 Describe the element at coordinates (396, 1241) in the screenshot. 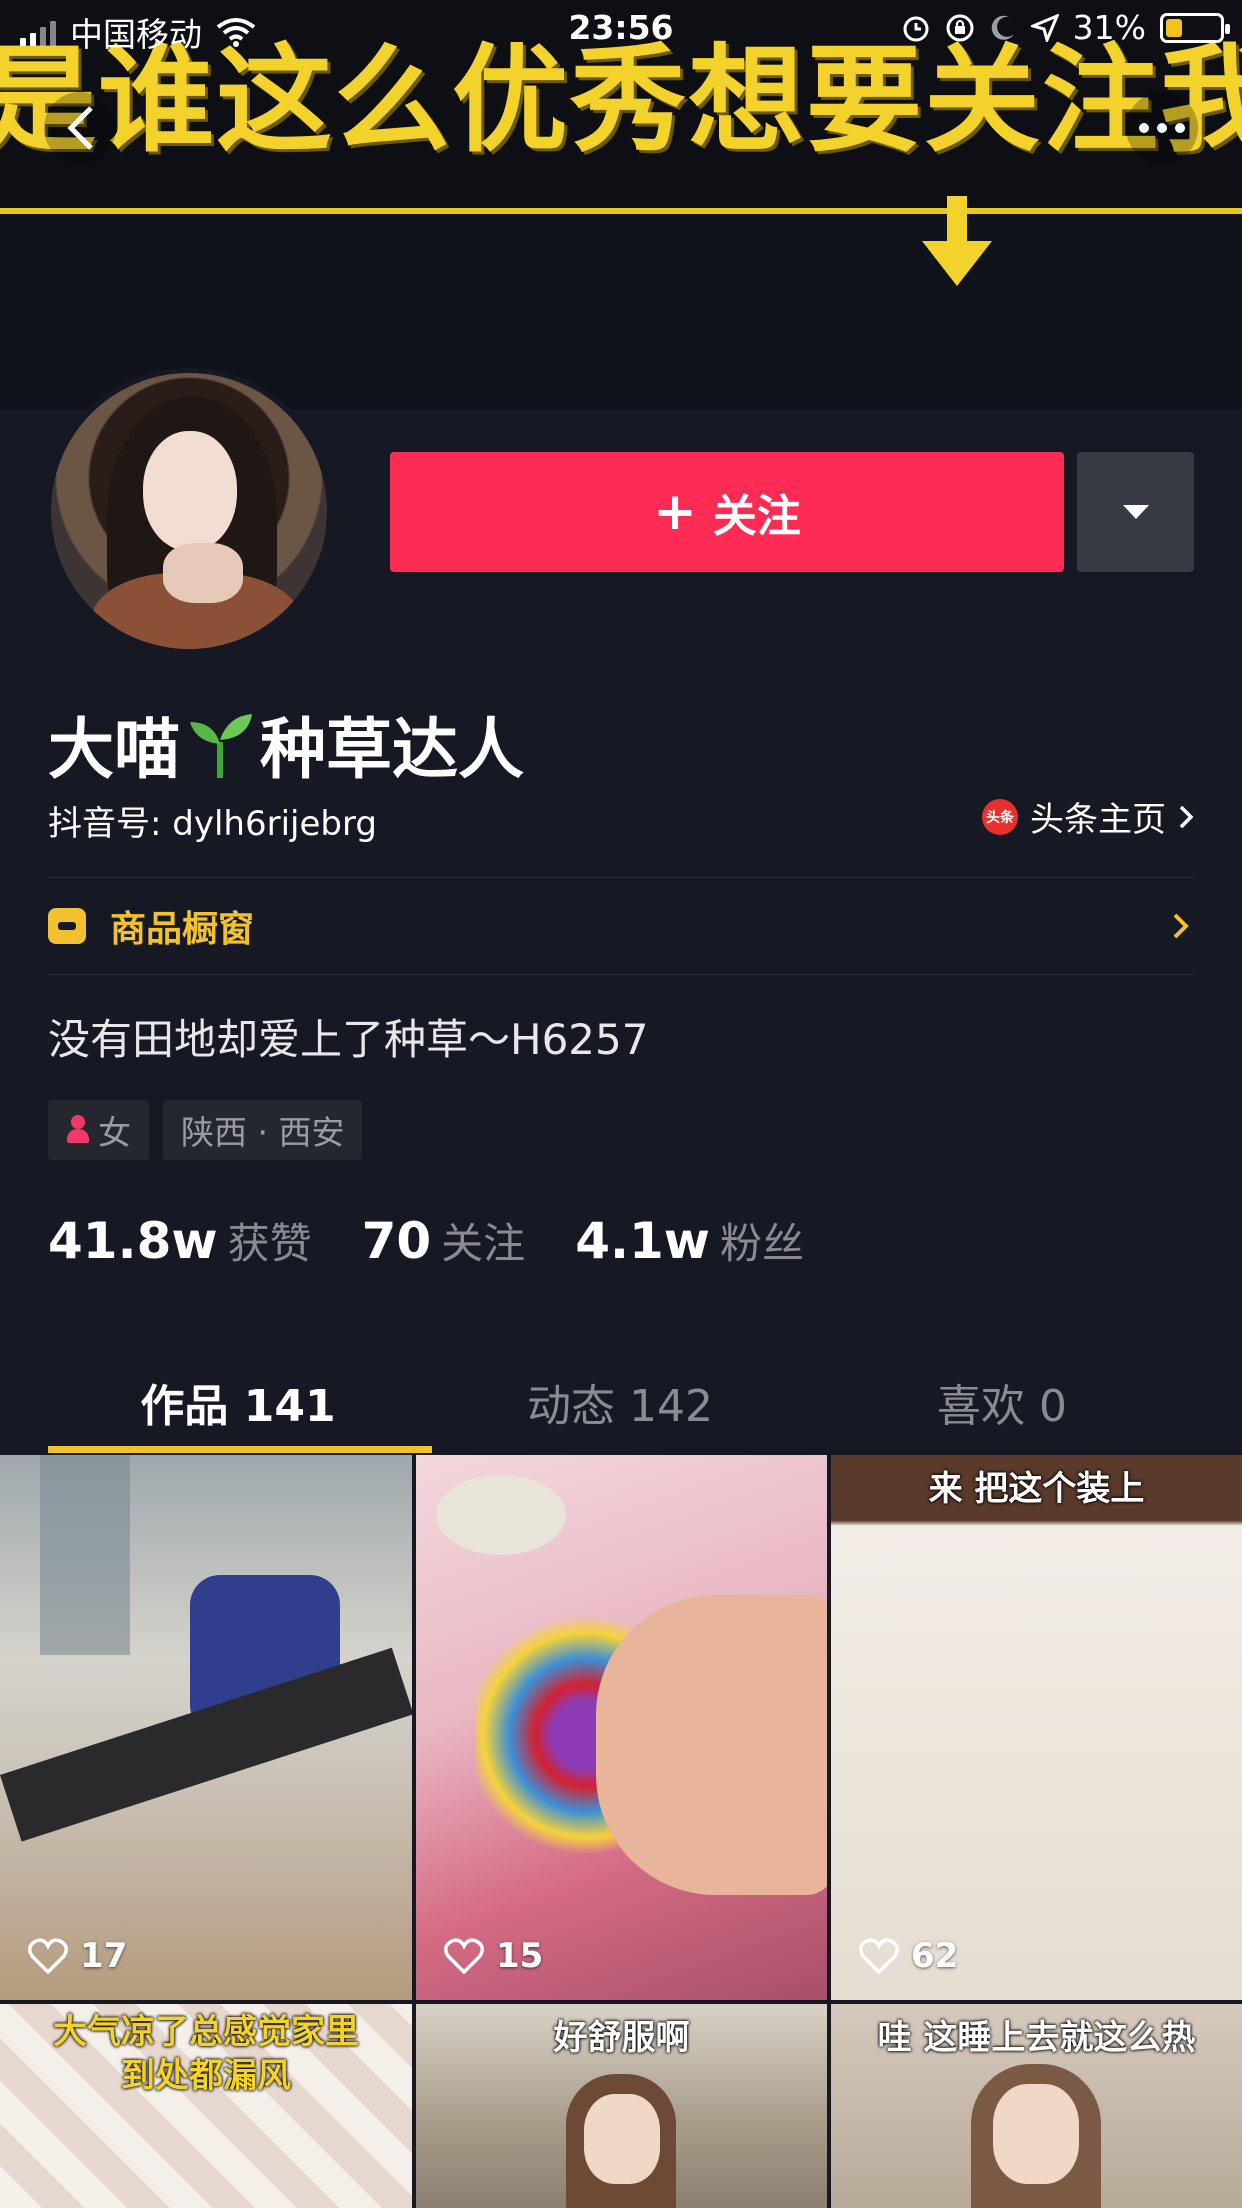

I see `following-count: 70` at that location.